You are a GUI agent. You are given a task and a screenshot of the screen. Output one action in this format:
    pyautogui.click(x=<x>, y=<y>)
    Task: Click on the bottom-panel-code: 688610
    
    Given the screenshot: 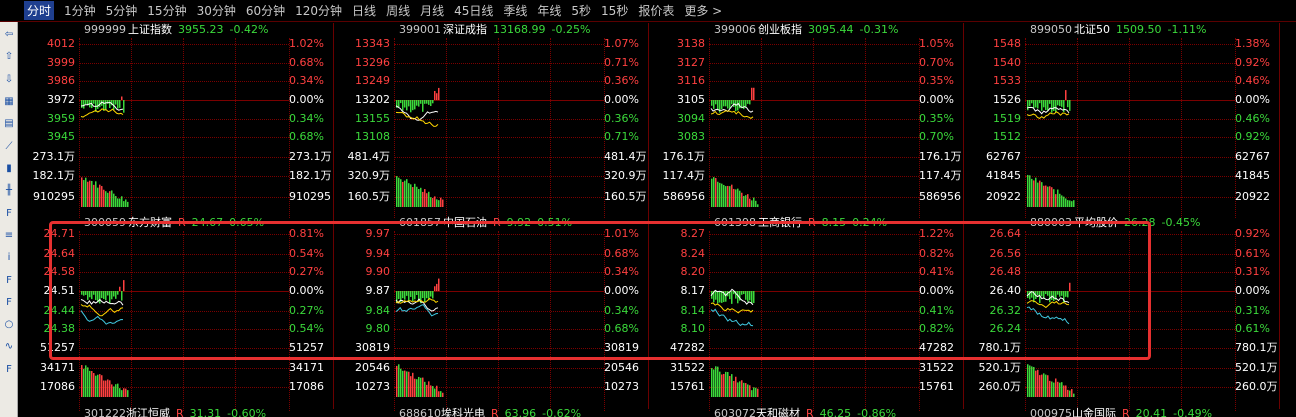 What is the action you would take?
    pyautogui.click(x=420, y=412)
    